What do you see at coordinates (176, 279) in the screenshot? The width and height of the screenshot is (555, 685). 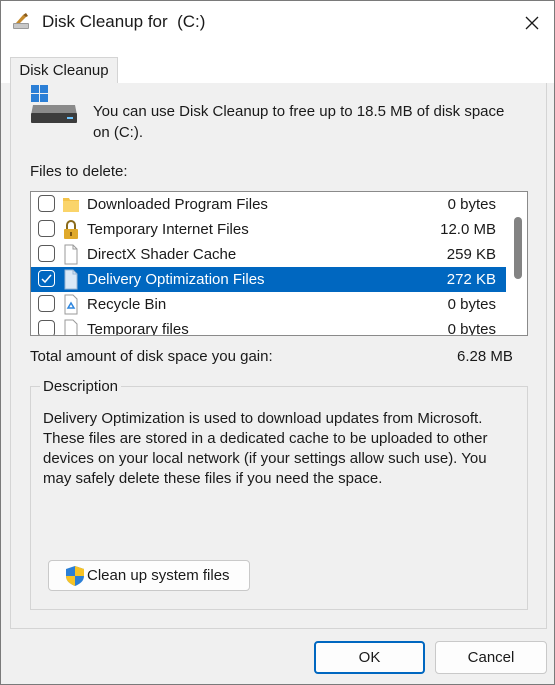 I see `file-name: Delivery Optimization Files` at bounding box center [176, 279].